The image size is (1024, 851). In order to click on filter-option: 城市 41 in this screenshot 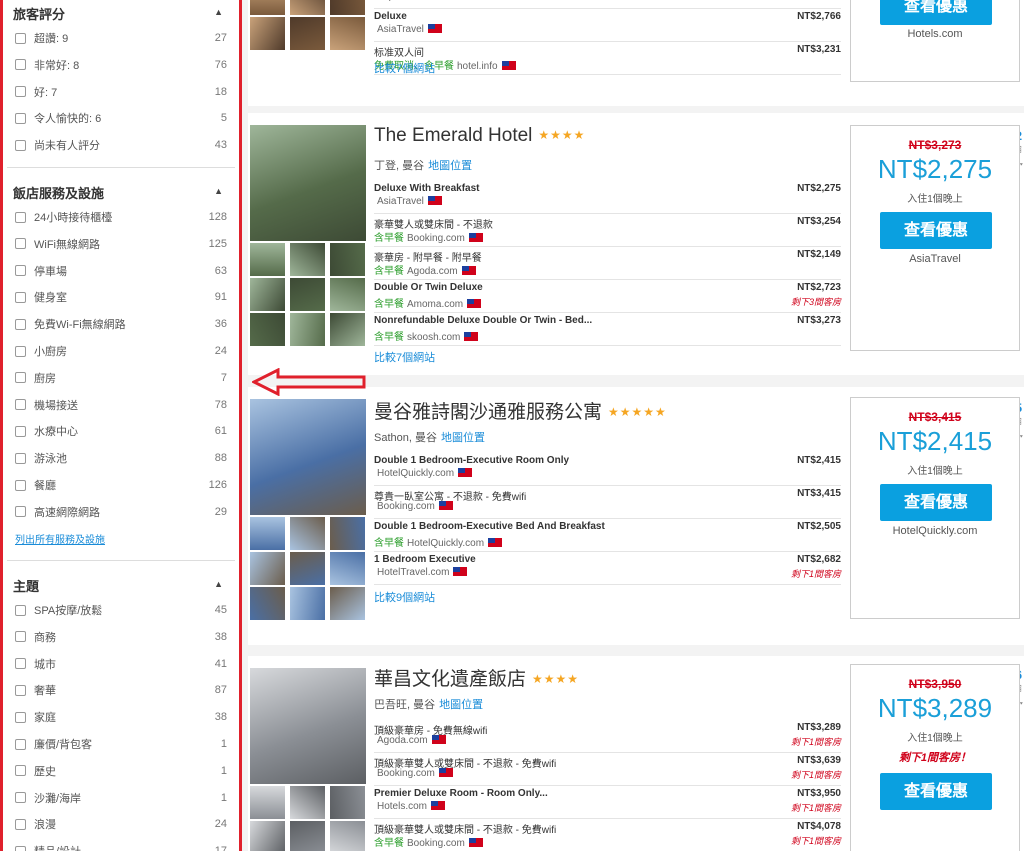, I will do `click(121, 664)`.